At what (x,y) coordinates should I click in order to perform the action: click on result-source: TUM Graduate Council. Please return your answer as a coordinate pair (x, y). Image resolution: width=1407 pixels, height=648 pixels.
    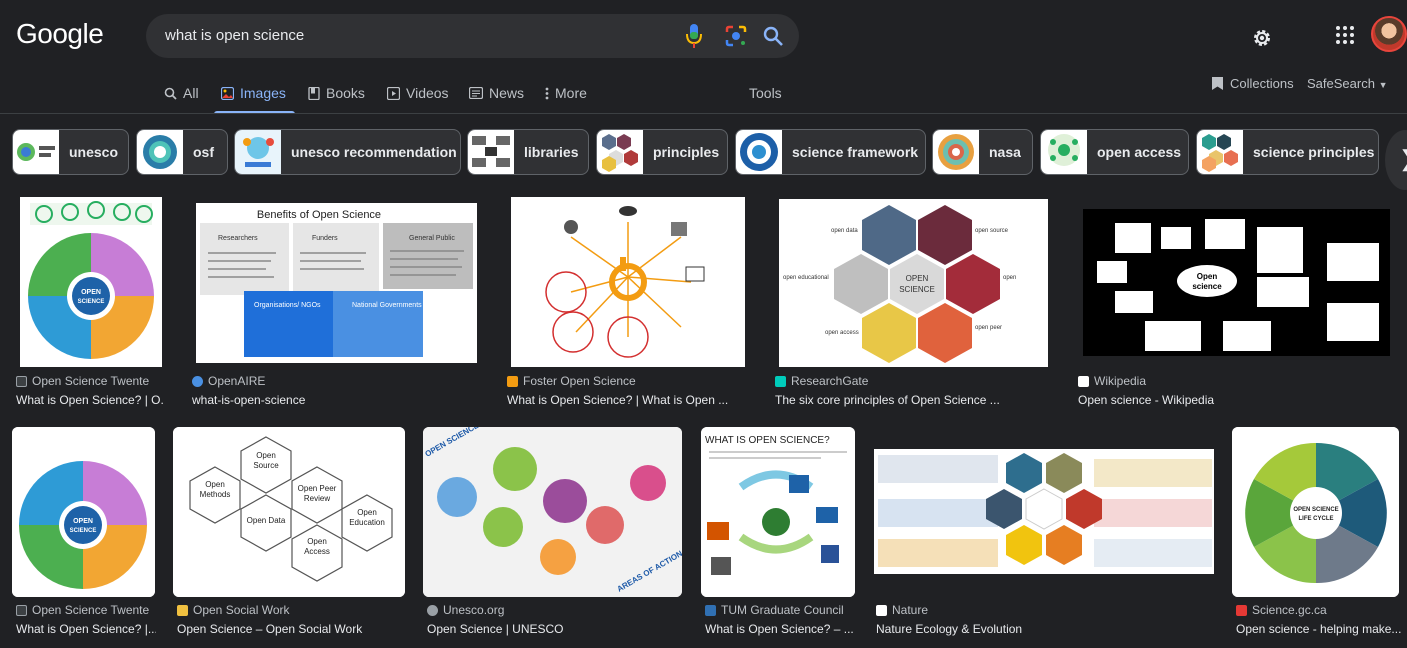
    Looking at the image, I should click on (774, 610).